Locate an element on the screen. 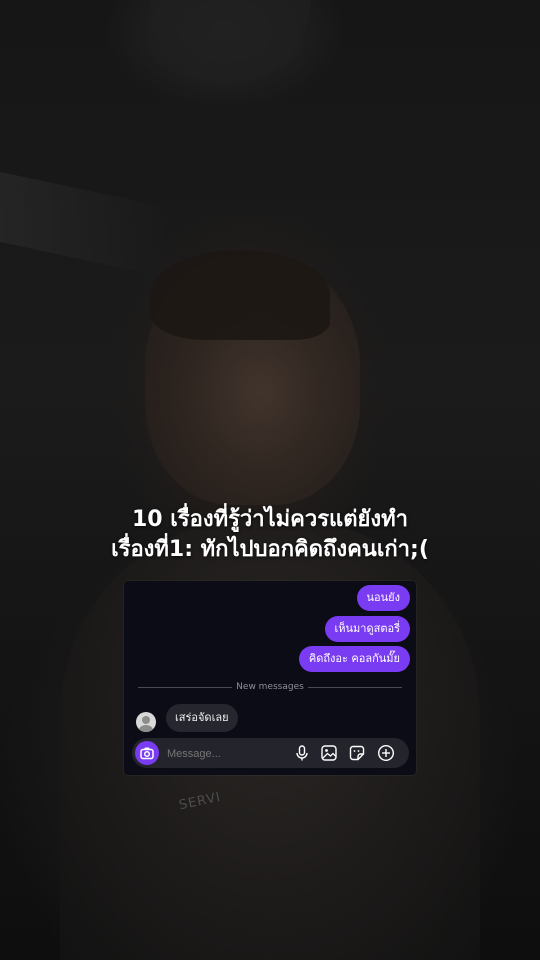  divider-label: New messages is located at coordinates (270, 687).